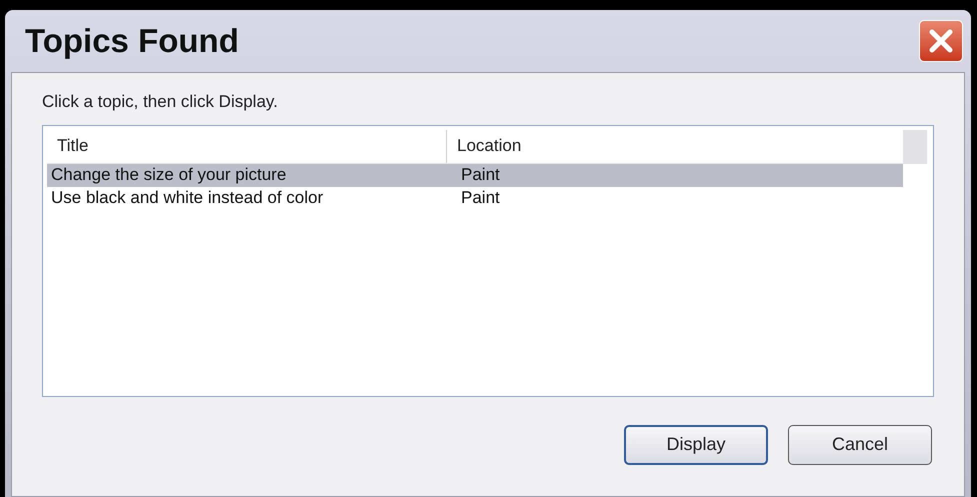  I want to click on dialog-button: Display, so click(696, 444).